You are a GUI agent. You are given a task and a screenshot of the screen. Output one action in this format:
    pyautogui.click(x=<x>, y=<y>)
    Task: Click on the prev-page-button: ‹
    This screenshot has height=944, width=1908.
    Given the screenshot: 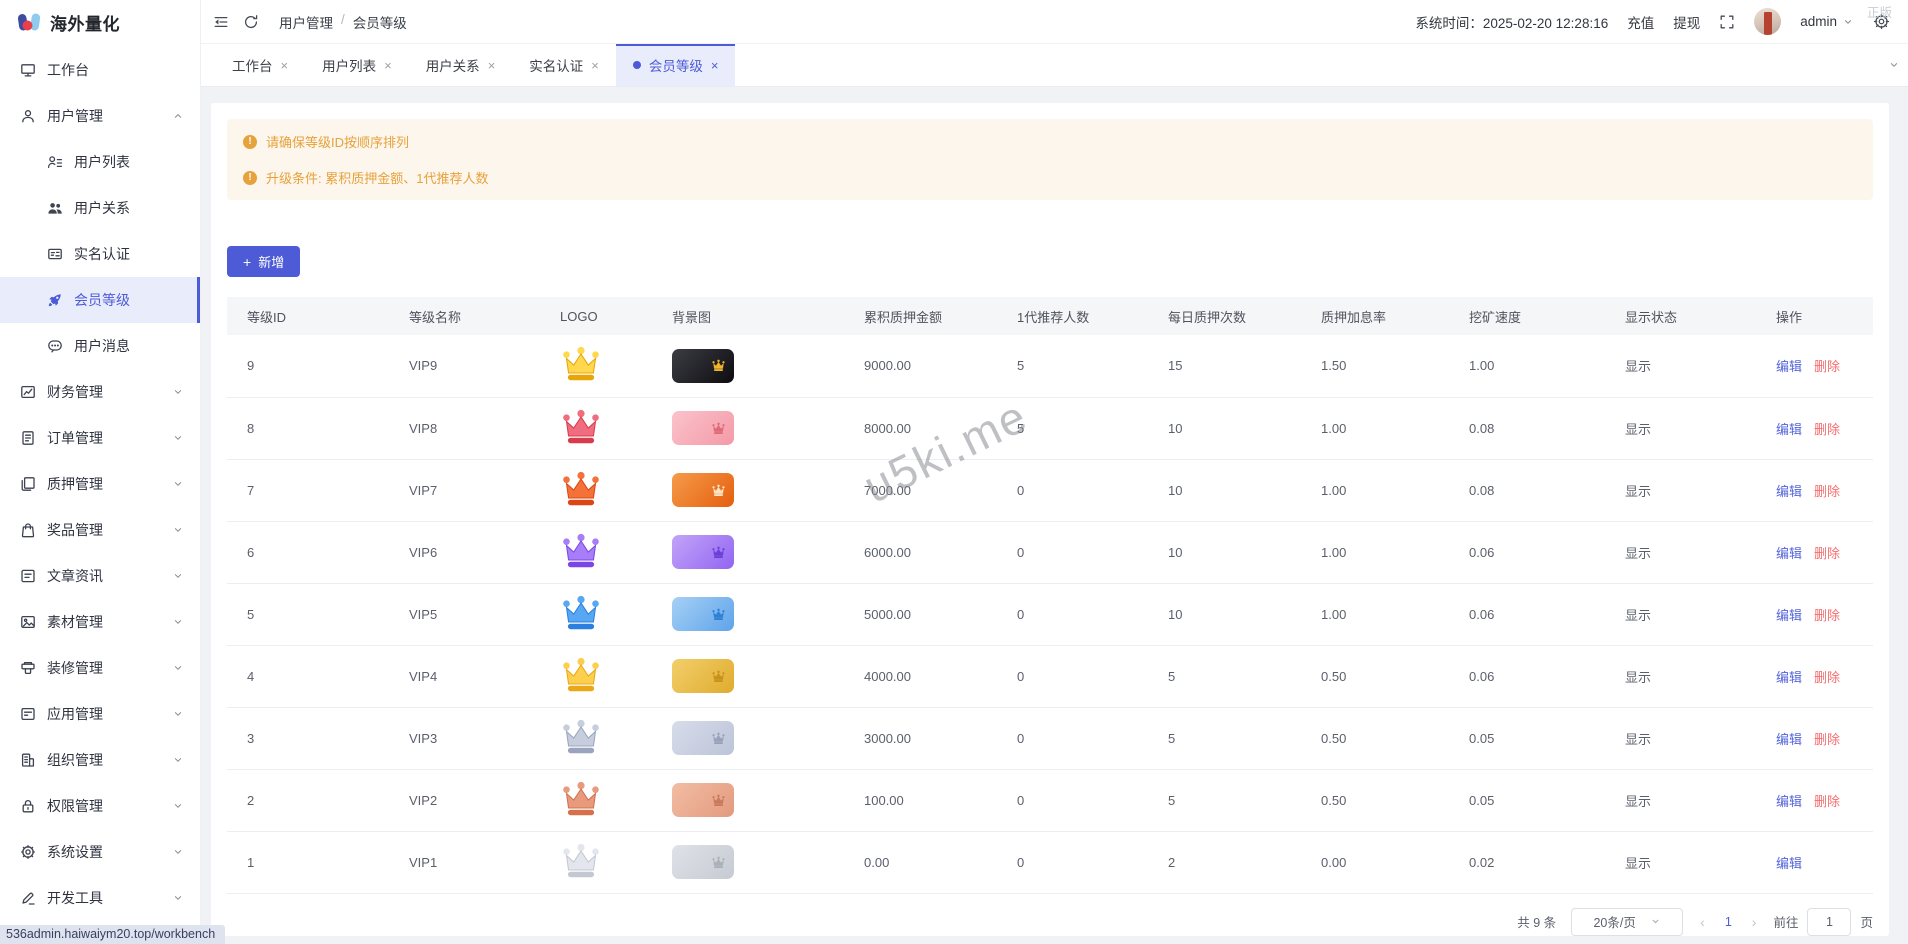 What is the action you would take?
    pyautogui.click(x=1702, y=922)
    